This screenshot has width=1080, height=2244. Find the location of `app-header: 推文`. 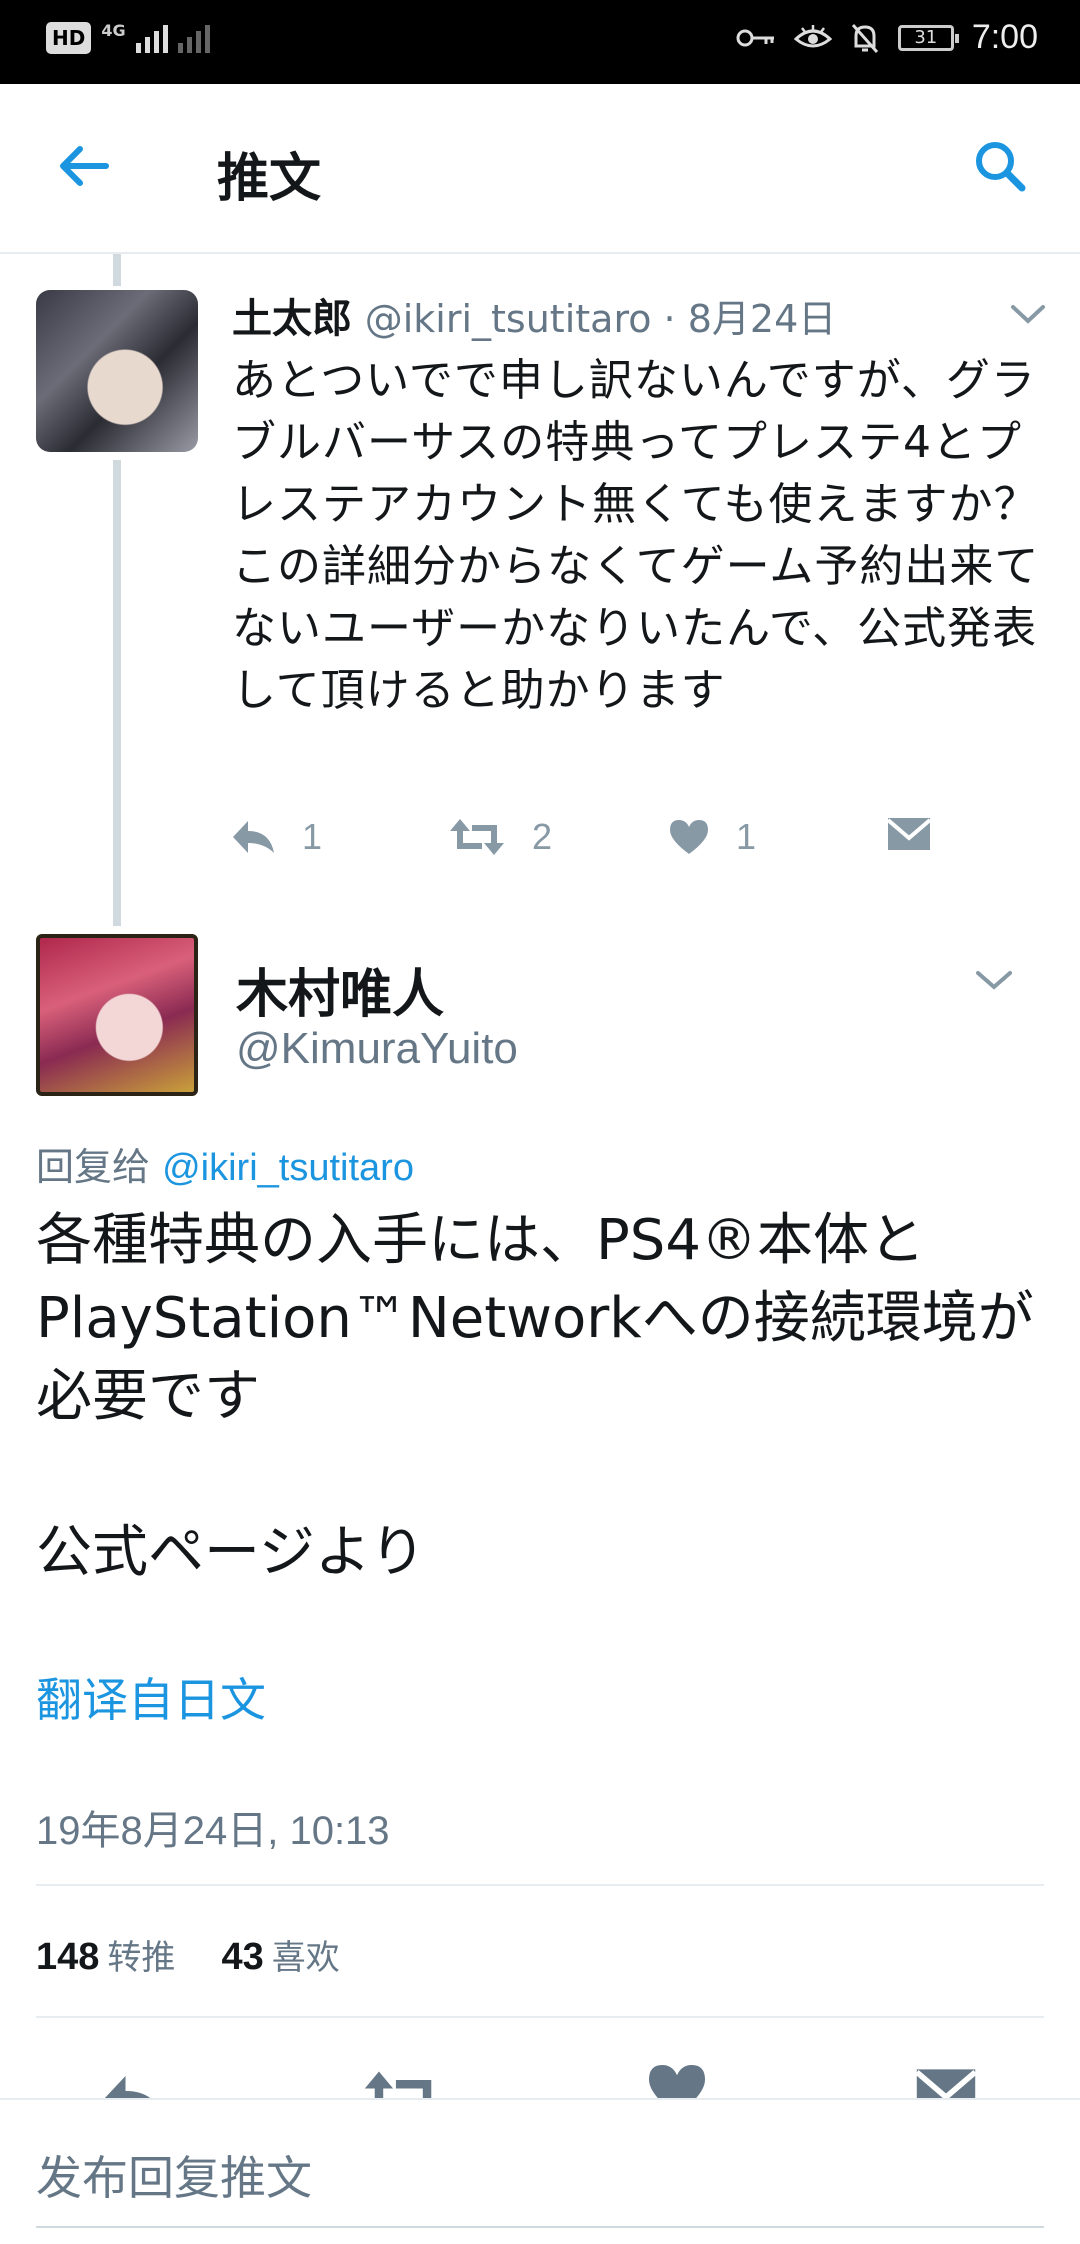

app-header: 推文 is located at coordinates (540, 169).